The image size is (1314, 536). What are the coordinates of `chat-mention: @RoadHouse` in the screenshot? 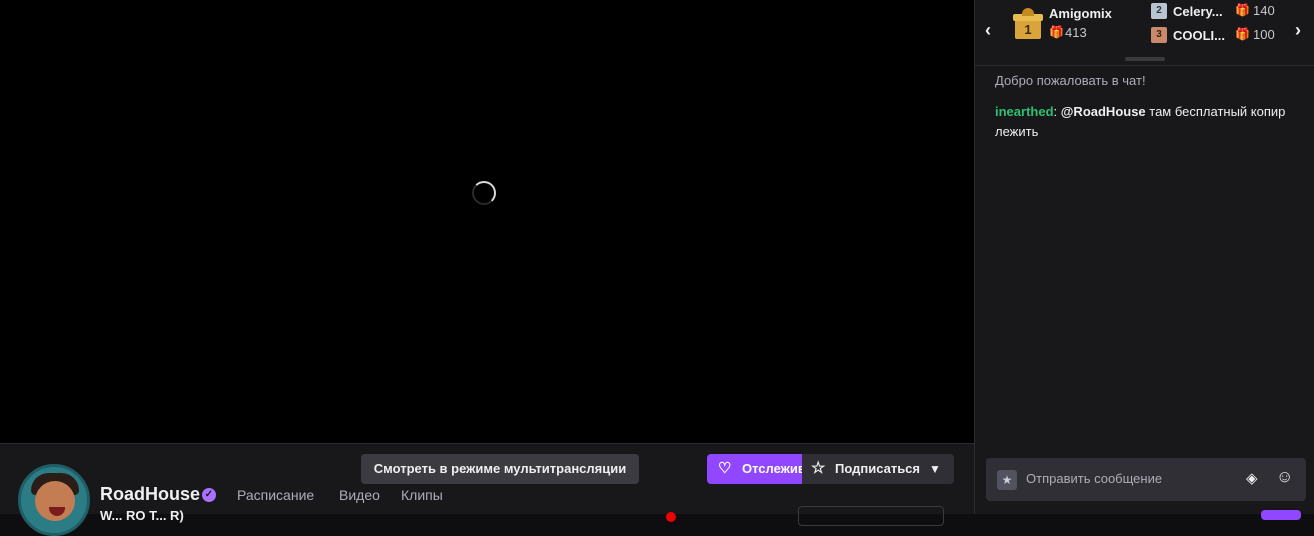 It's located at (1103, 111).